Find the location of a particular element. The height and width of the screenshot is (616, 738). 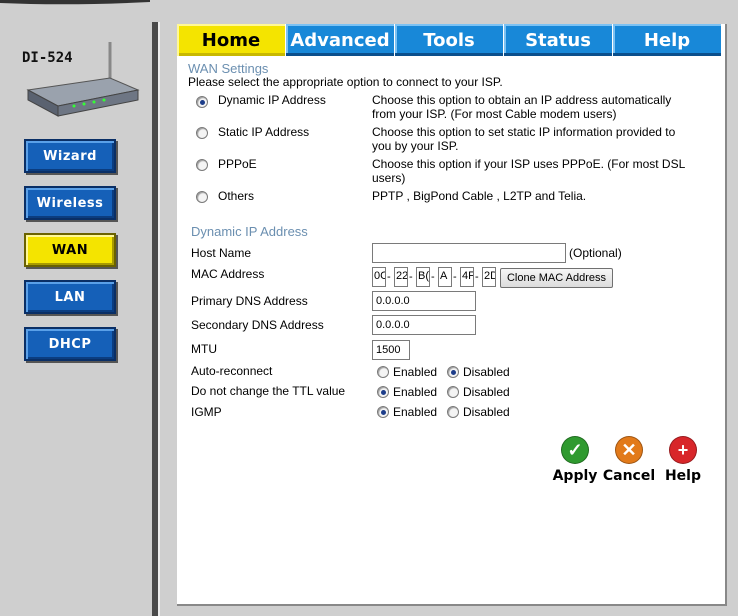

auto-reconnect-label: Auto-reconnect is located at coordinates (232, 371).